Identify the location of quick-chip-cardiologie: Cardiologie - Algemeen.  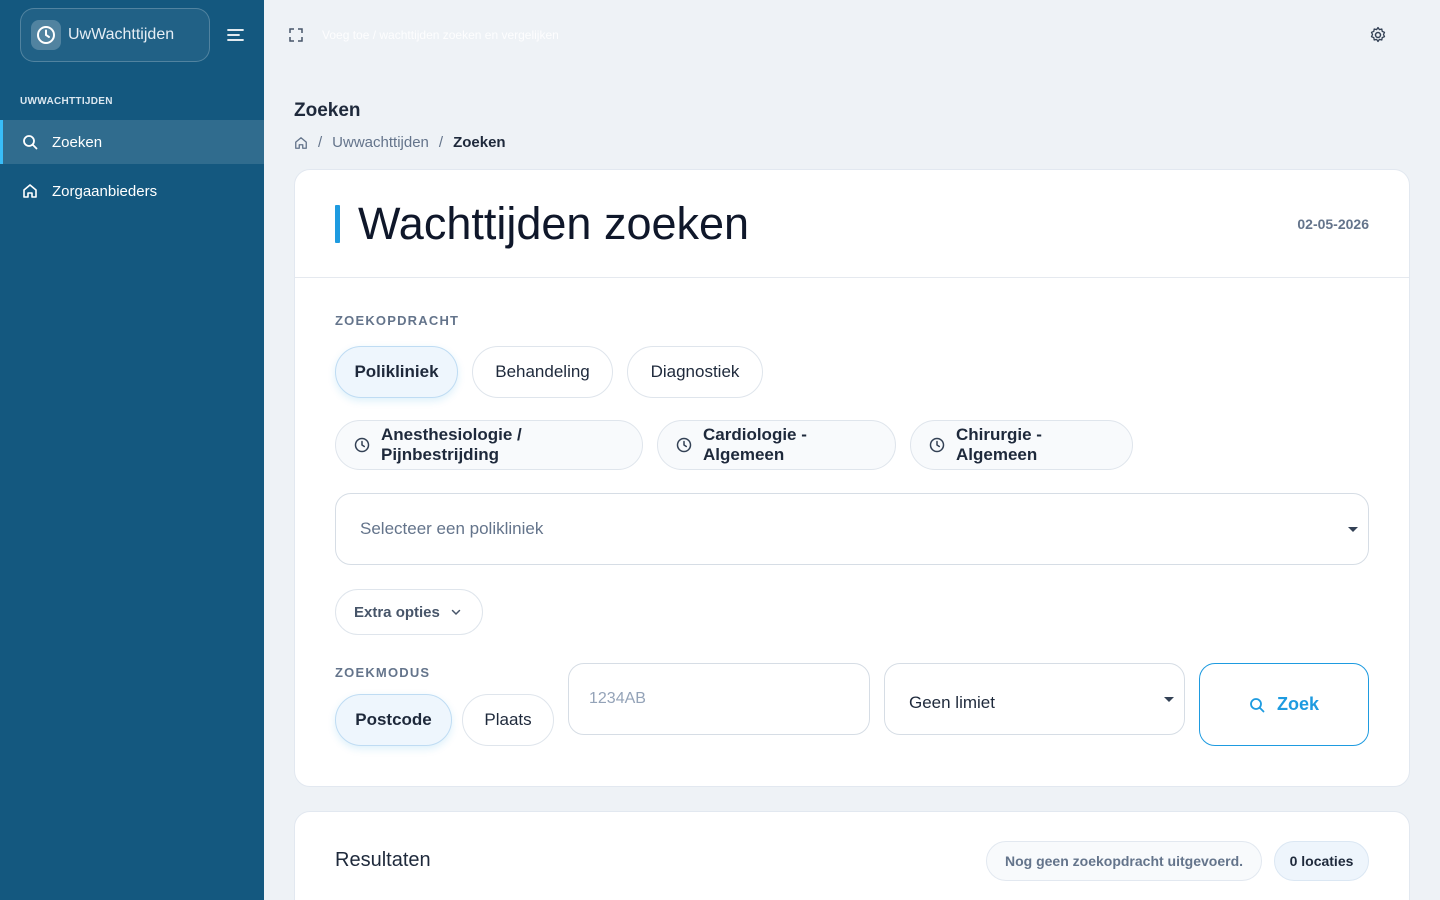
(776, 445).